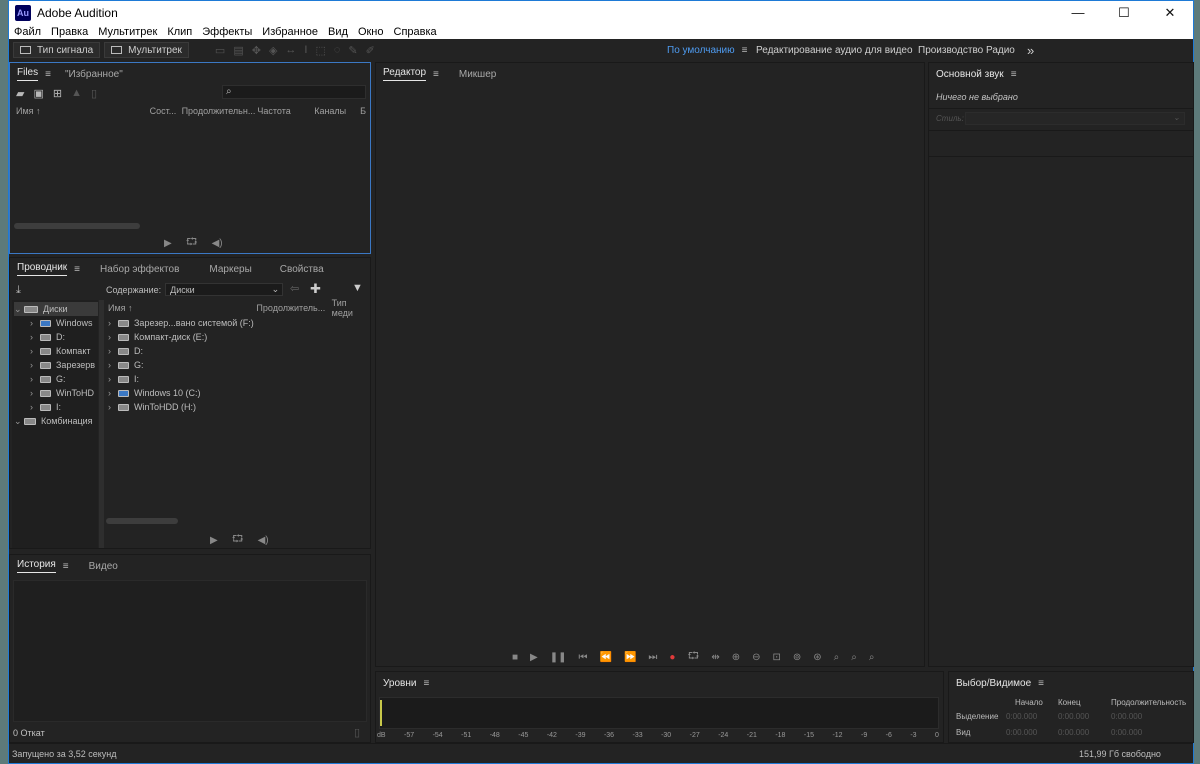  What do you see at coordinates (1126, 732) in the screenshot?
I see `view-duration-field: 0:00.000` at bounding box center [1126, 732].